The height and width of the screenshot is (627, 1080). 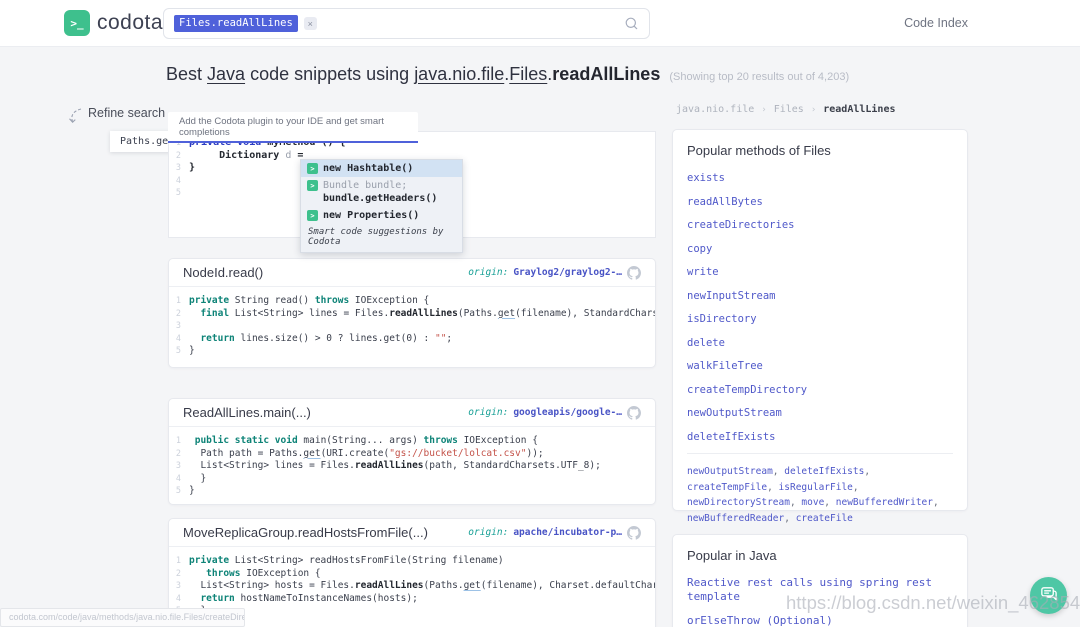 I want to click on breadcrumb-item: java.nio.file, so click(x=715, y=109).